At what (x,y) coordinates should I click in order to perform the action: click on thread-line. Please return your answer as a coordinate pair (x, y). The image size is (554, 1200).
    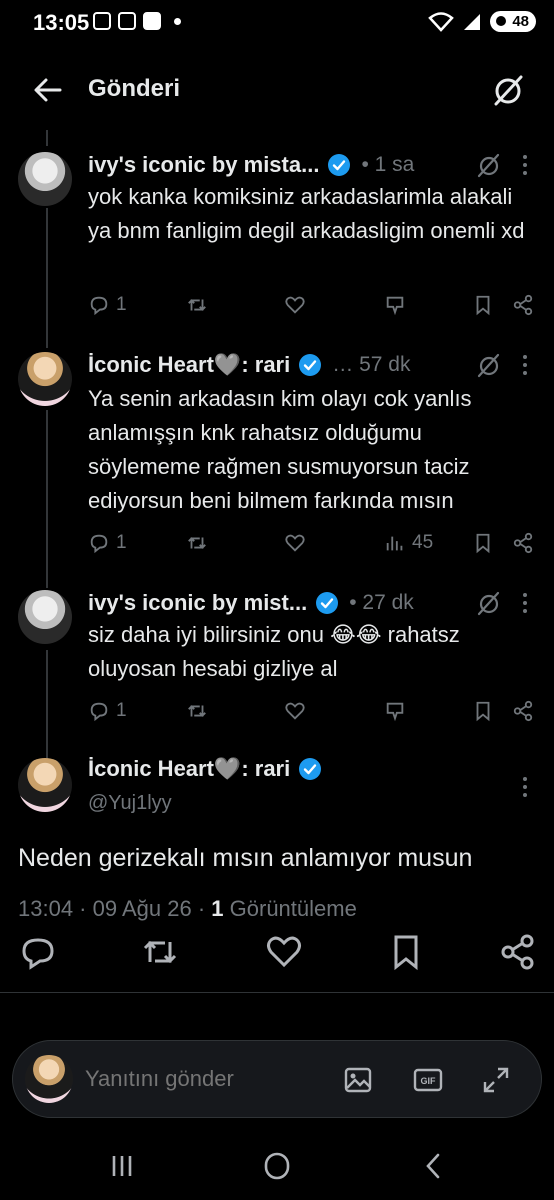
    Looking at the image, I should click on (47, 138).